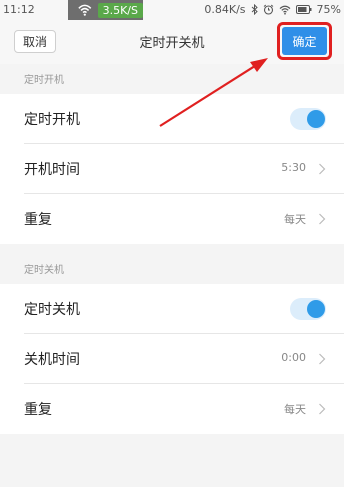 The height and width of the screenshot is (487, 344). Describe the element at coordinates (293, 167) in the screenshot. I see `power-on-time-value: 5:30` at that location.